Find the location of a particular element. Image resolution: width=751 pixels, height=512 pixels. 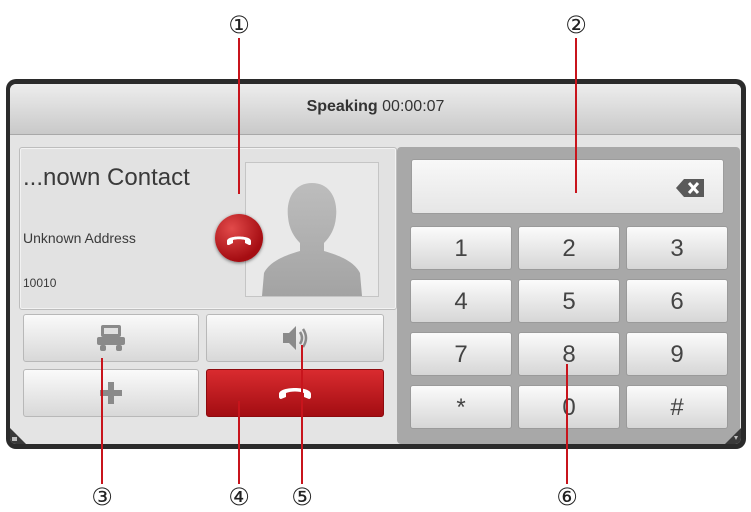

contact-address: Unknown Address is located at coordinates (79, 238).